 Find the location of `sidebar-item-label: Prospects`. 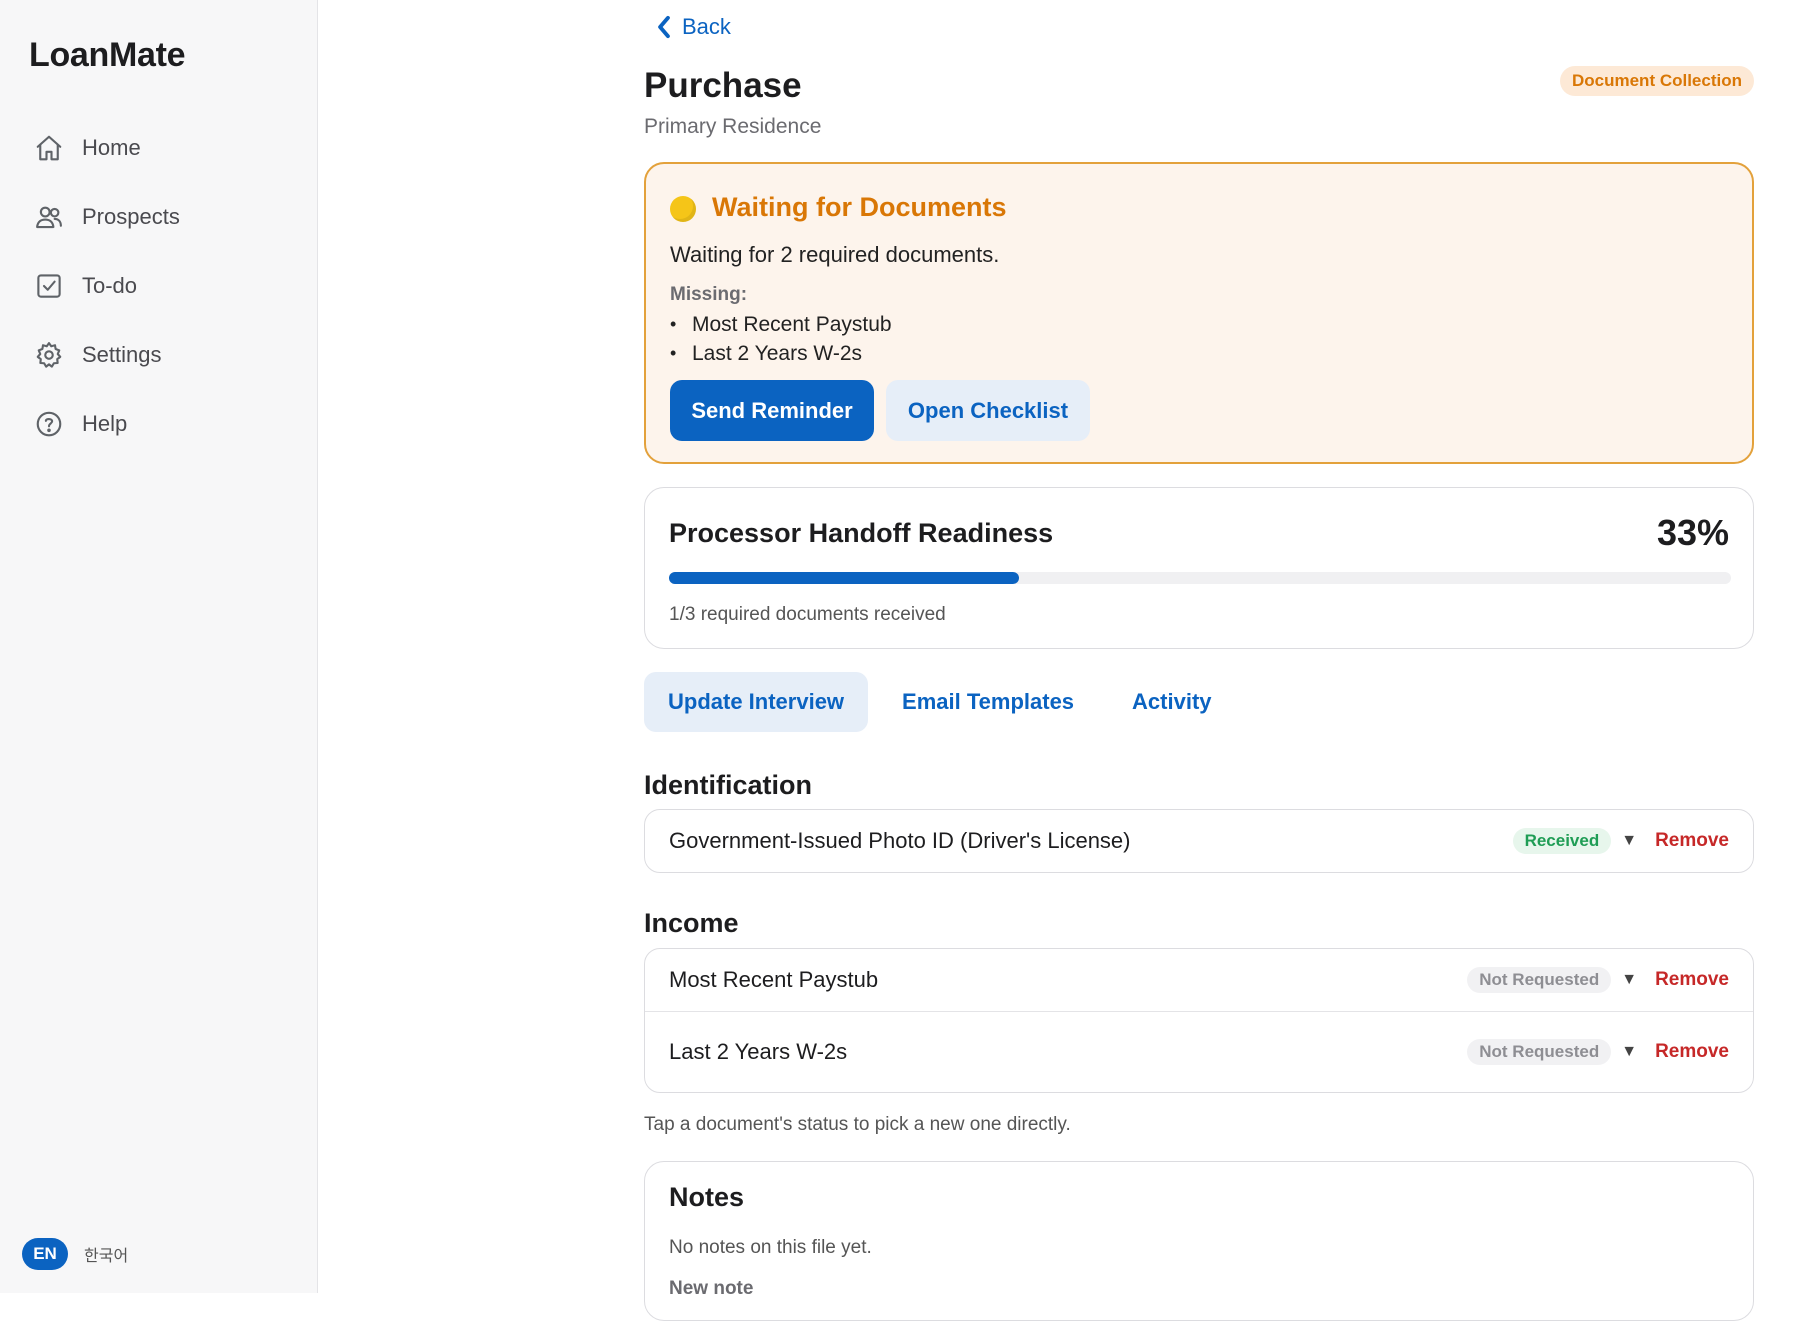

sidebar-item-label: Prospects is located at coordinates (131, 216).